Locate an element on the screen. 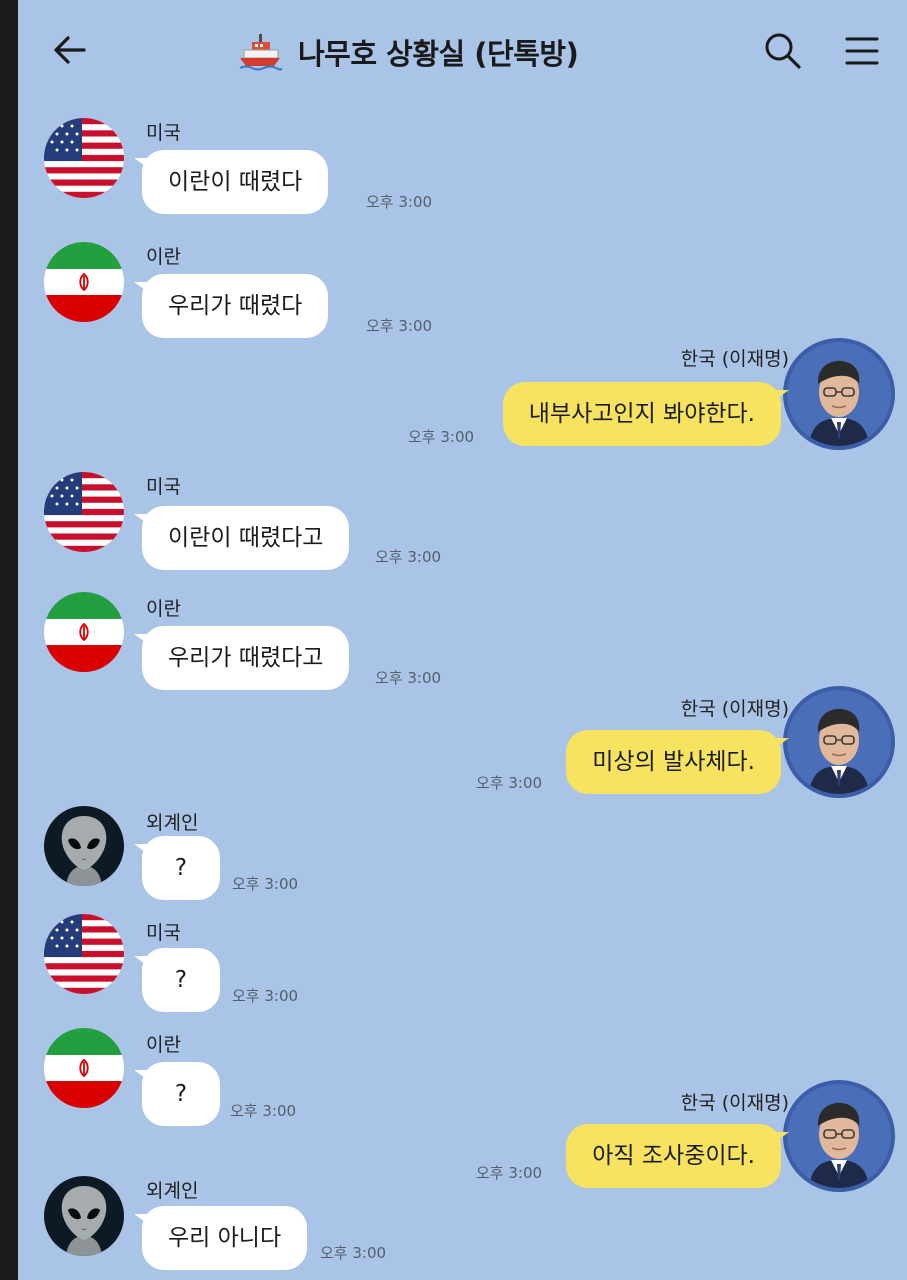 The image size is (907, 1280). arrow-left-icon is located at coordinates (70, 50).